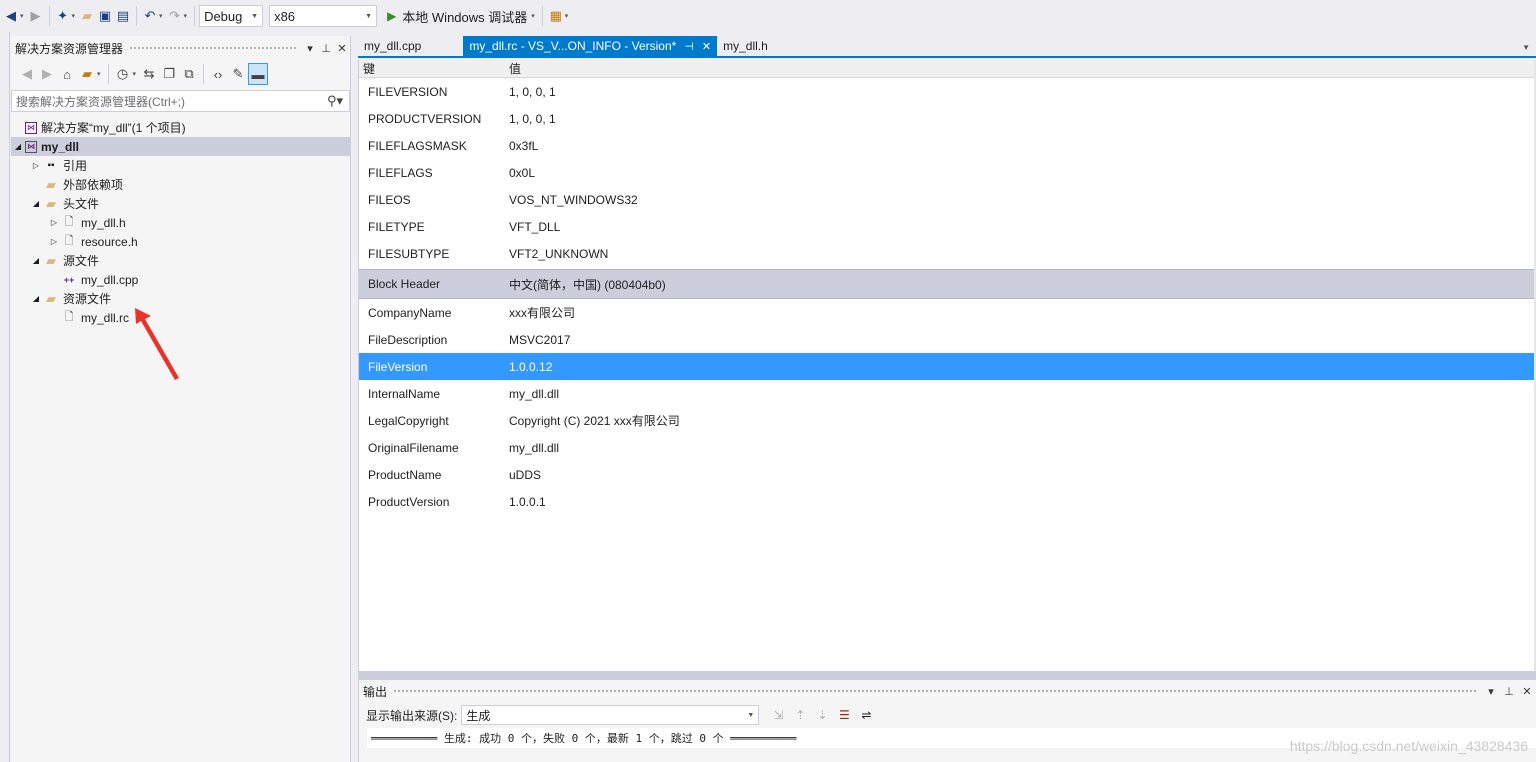 The width and height of the screenshot is (1536, 762). What do you see at coordinates (180, 127) in the screenshot?
I see `tree-item-solution: ⋈ 解决方案“my_dll”(1 个项目)` at bounding box center [180, 127].